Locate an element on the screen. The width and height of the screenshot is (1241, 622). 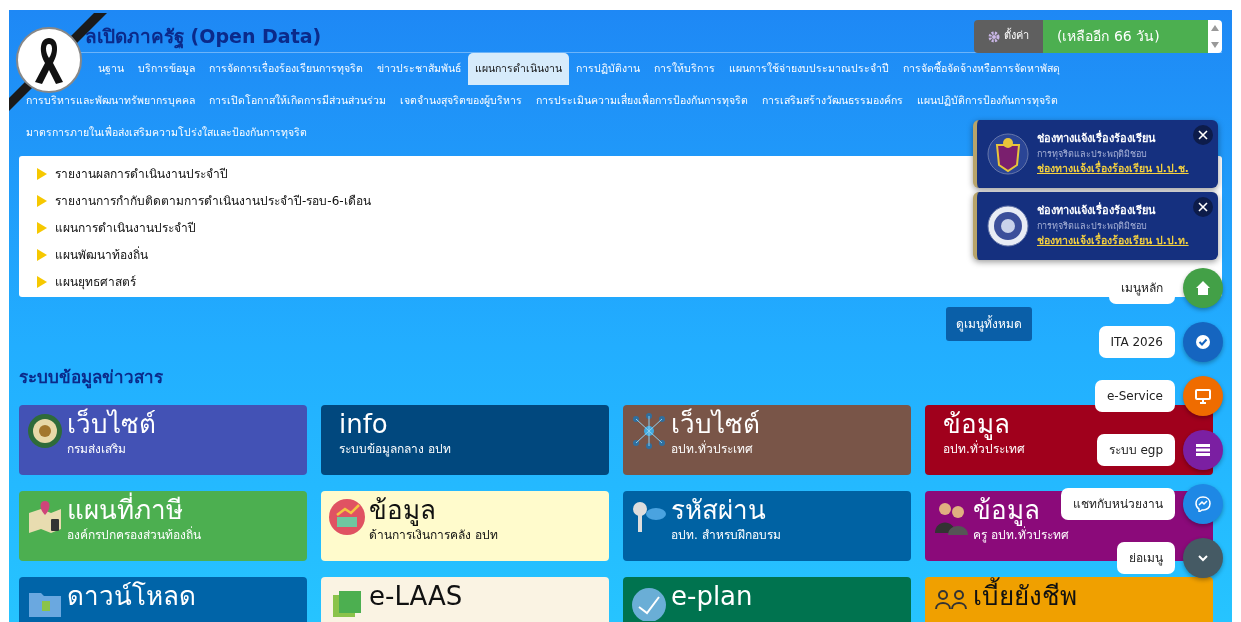
tile-card: info ระบบข้อมูลกลาง อปท is located at coordinates (465, 439).